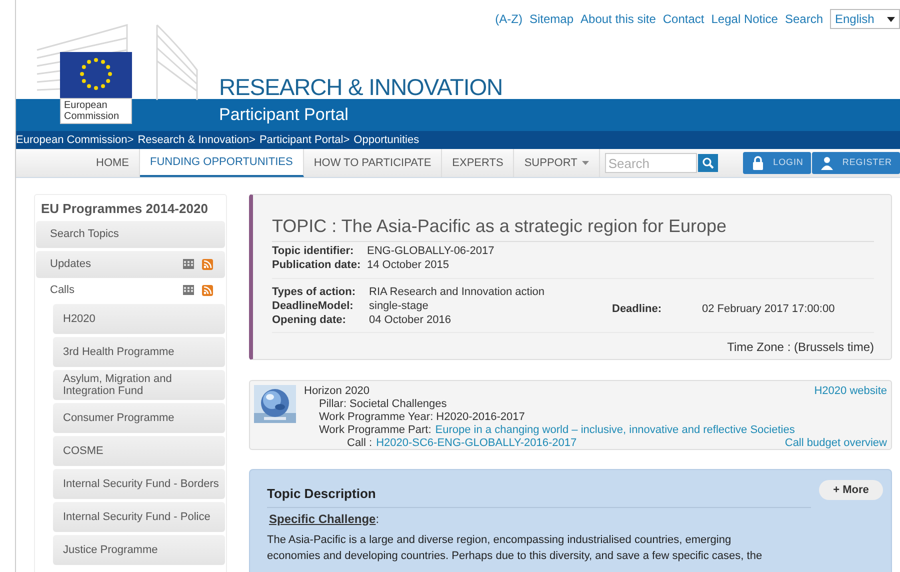 This screenshot has width=900, height=572. What do you see at coordinates (573, 227) in the screenshot?
I see `topic-title: TOPIC : The Asia-Pacific as a strategic region for Europe` at bounding box center [573, 227].